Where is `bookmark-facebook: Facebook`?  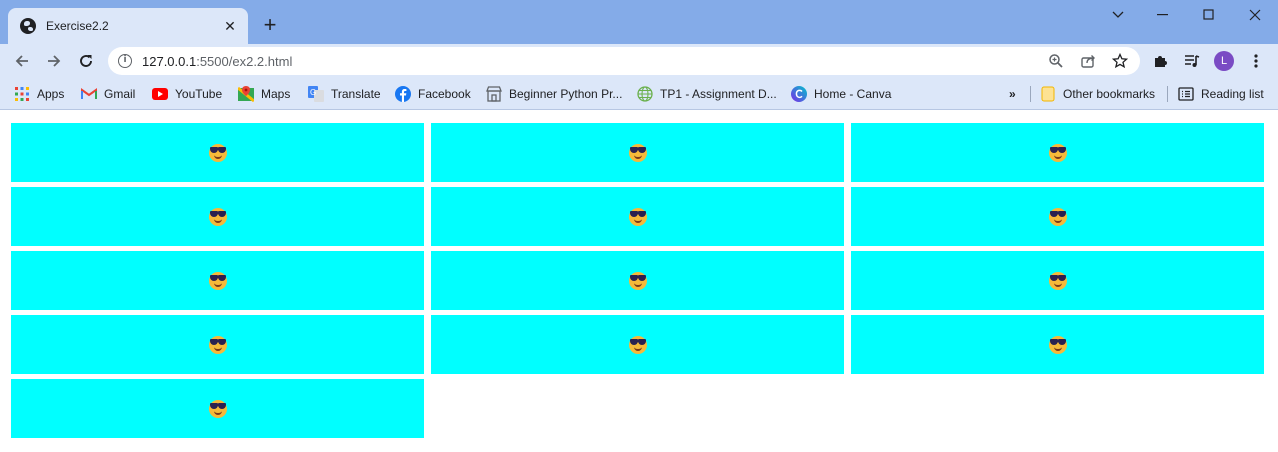 bookmark-facebook: Facebook is located at coordinates (433, 94).